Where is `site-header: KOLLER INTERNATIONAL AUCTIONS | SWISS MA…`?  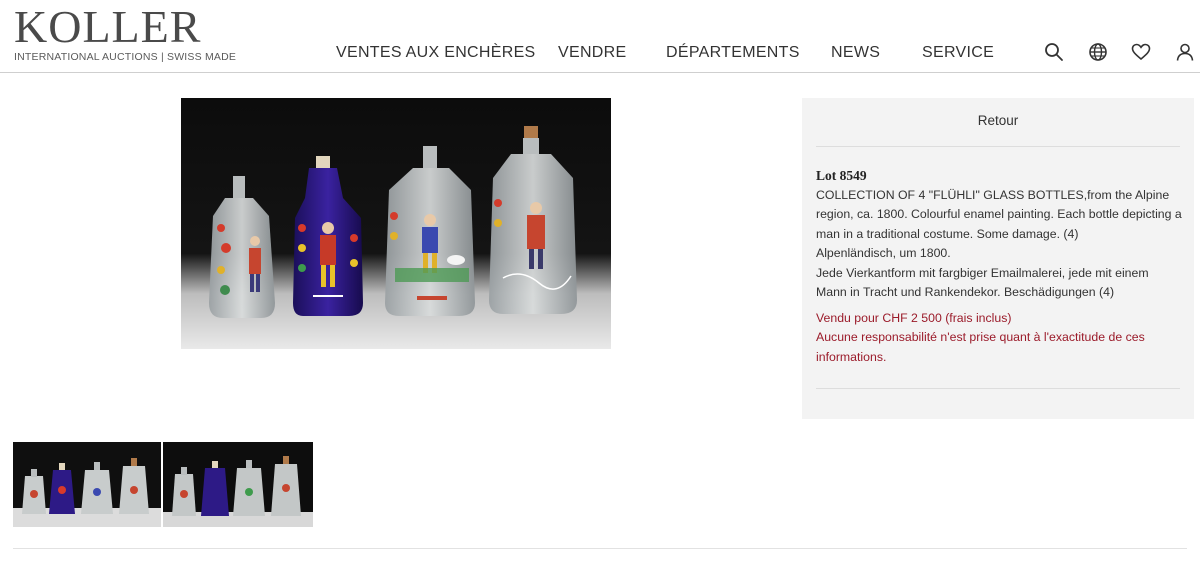
site-header: KOLLER INTERNATIONAL AUCTIONS | SWISS MA… is located at coordinates (600, 36).